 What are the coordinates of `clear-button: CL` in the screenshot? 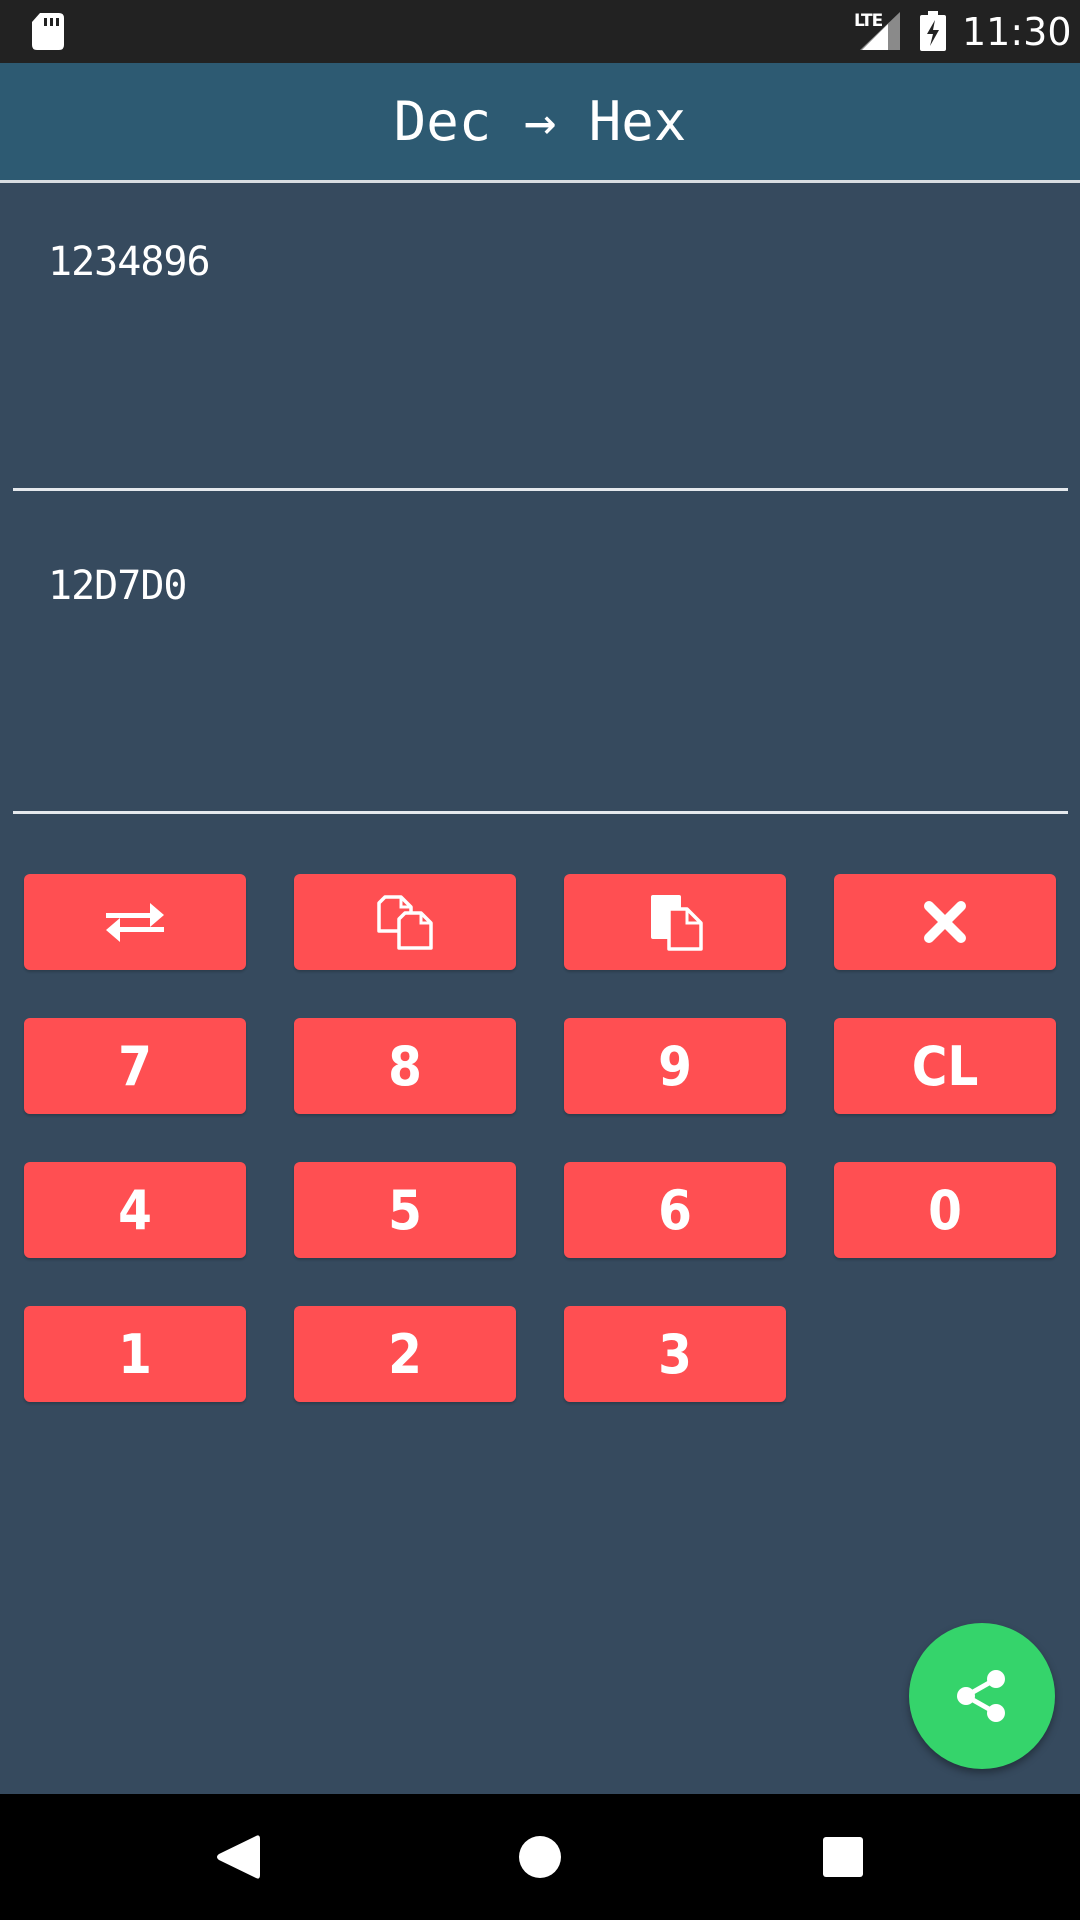 It's located at (945, 1066).